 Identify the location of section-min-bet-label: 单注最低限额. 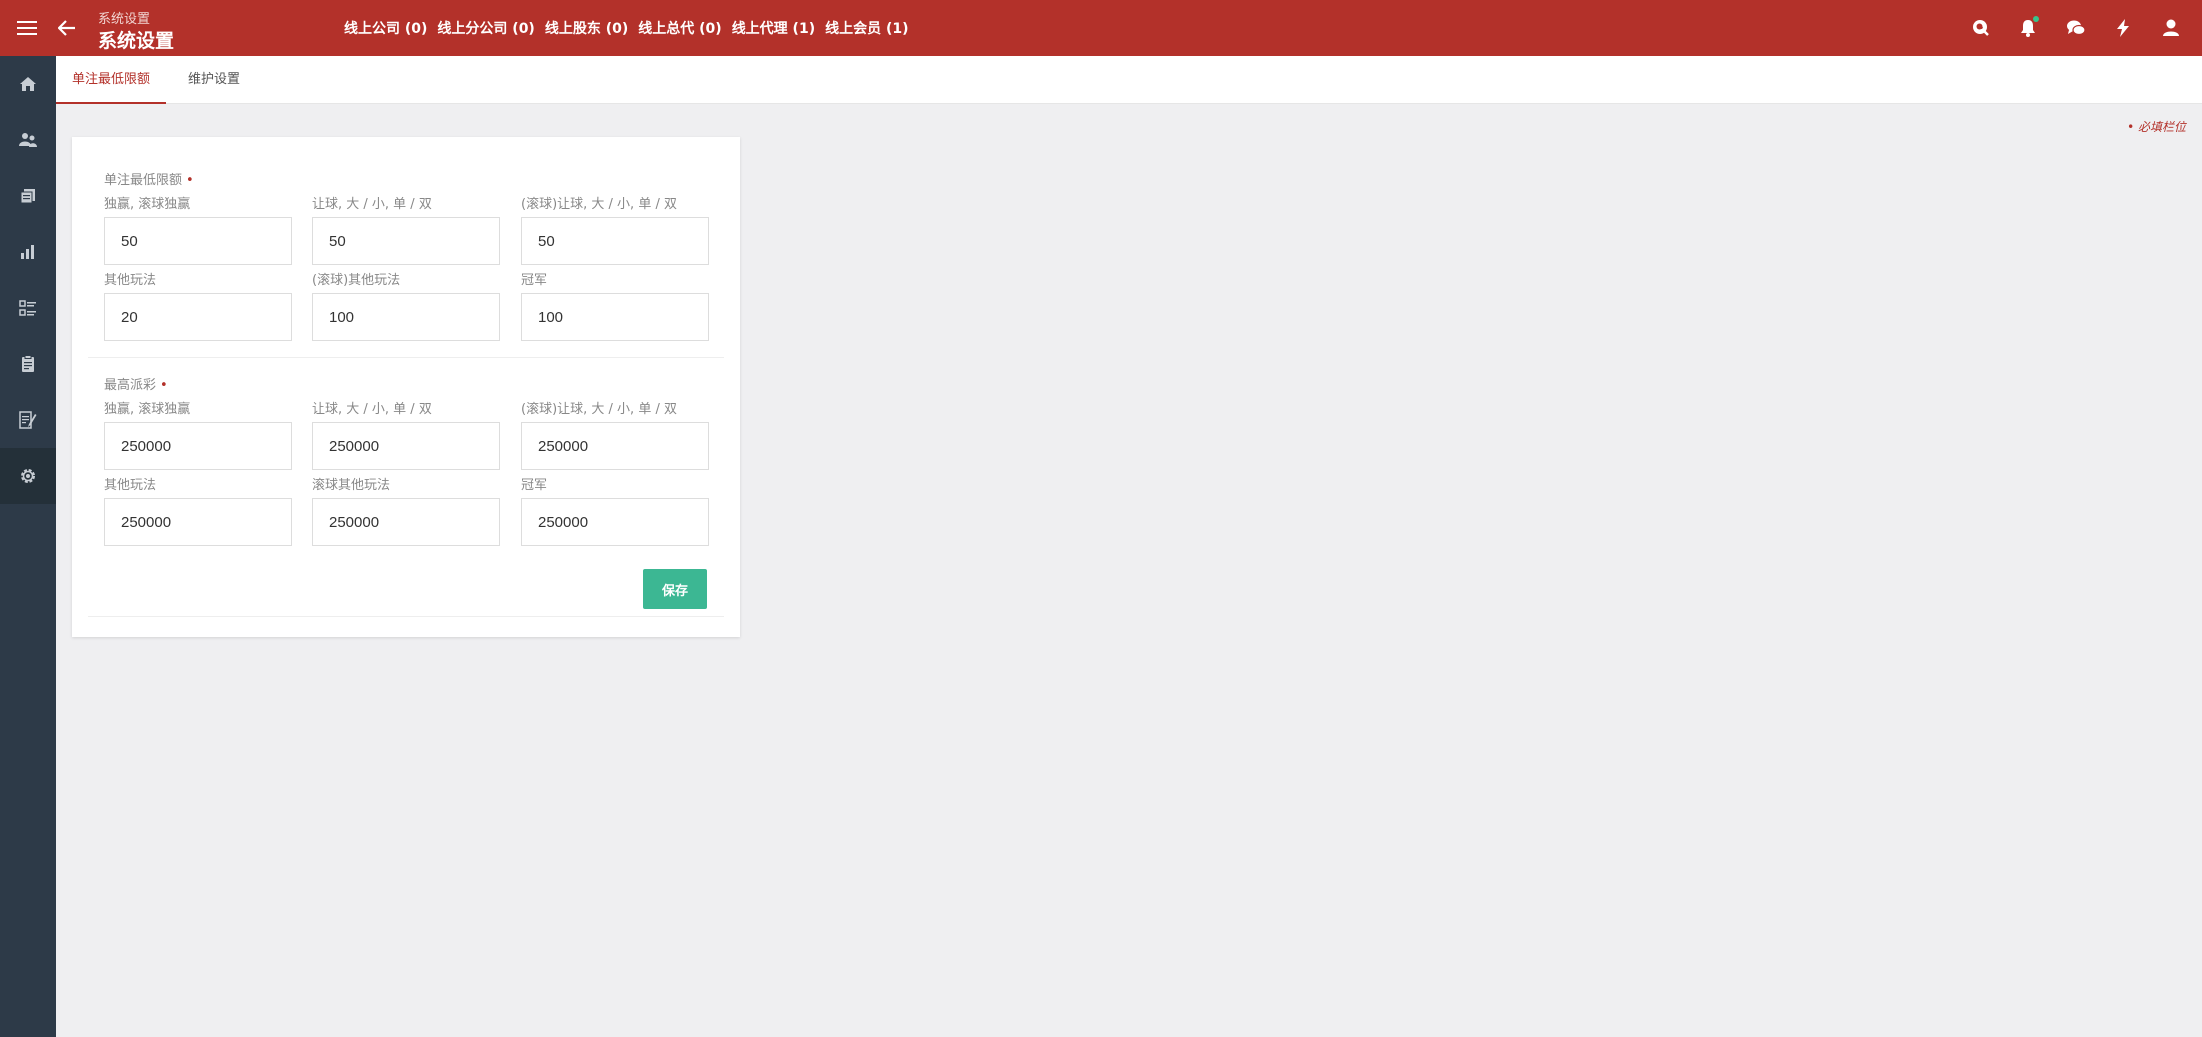
(143, 180).